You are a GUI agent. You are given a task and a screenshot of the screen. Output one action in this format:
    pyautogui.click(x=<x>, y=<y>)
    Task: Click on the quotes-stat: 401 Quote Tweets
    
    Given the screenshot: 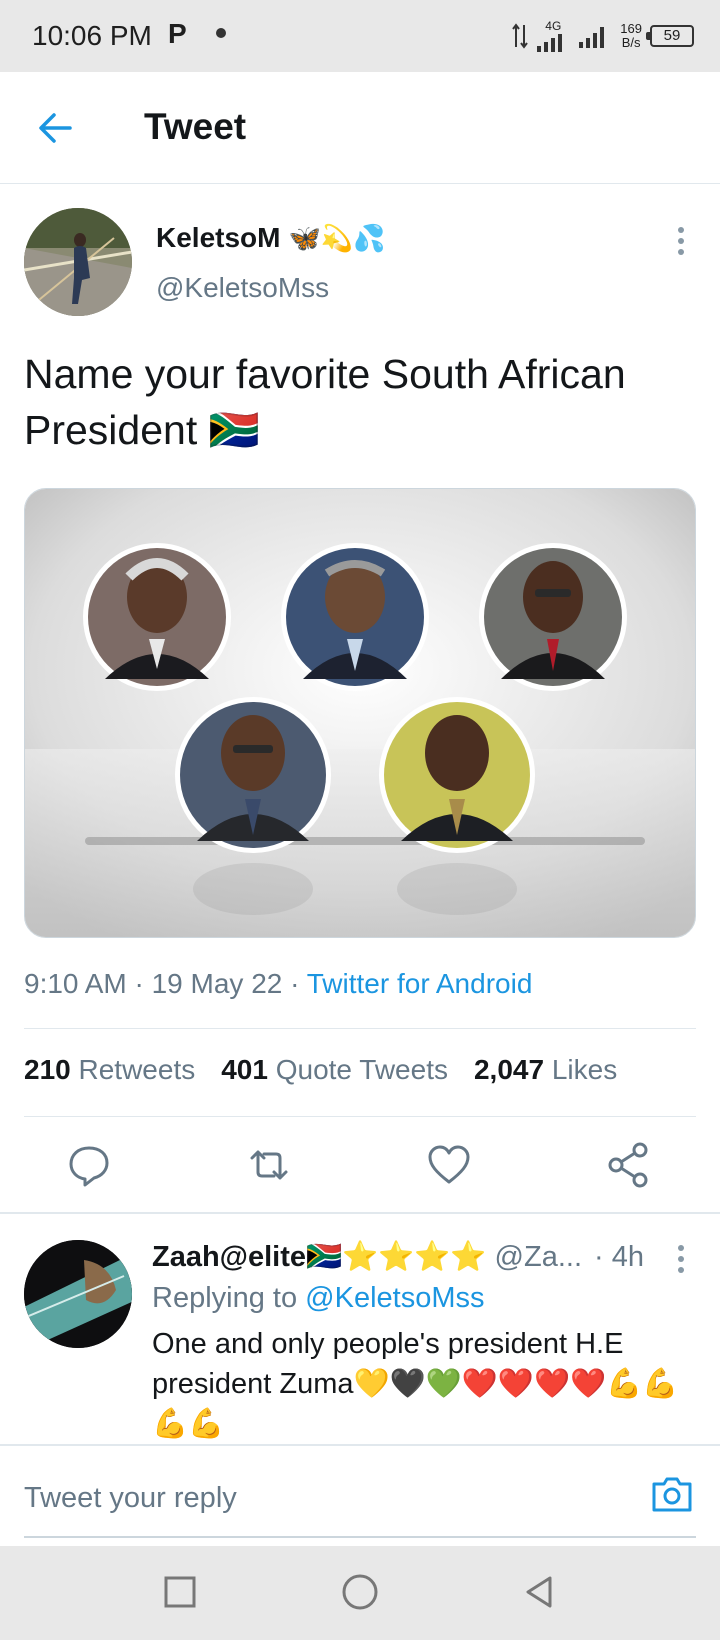 What is the action you would take?
    pyautogui.click(x=334, y=1070)
    